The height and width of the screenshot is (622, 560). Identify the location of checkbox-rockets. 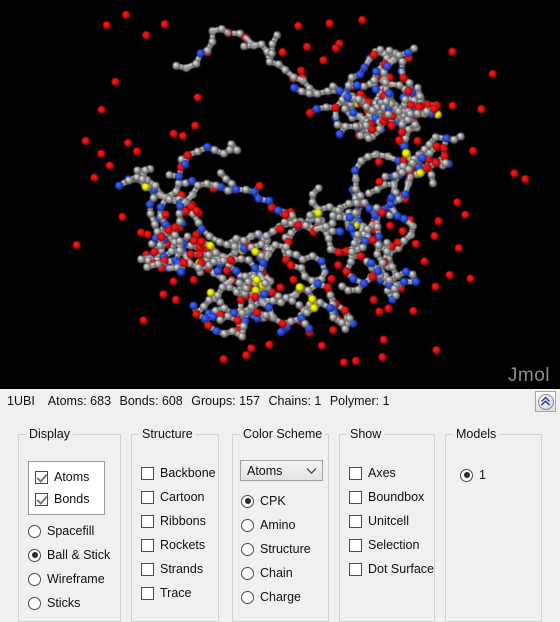
(147, 545).